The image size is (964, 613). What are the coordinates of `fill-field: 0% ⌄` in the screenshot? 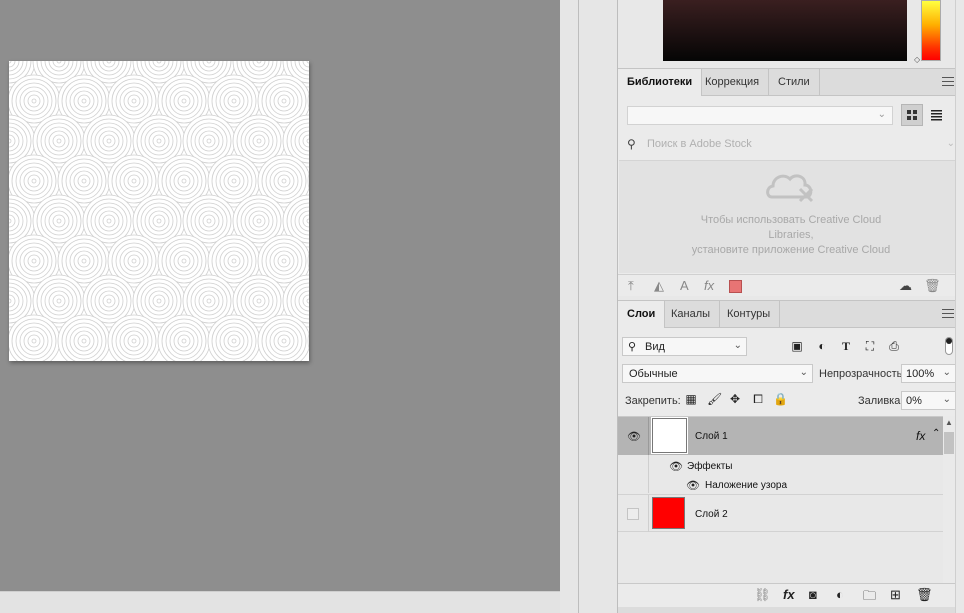 It's located at (928, 400).